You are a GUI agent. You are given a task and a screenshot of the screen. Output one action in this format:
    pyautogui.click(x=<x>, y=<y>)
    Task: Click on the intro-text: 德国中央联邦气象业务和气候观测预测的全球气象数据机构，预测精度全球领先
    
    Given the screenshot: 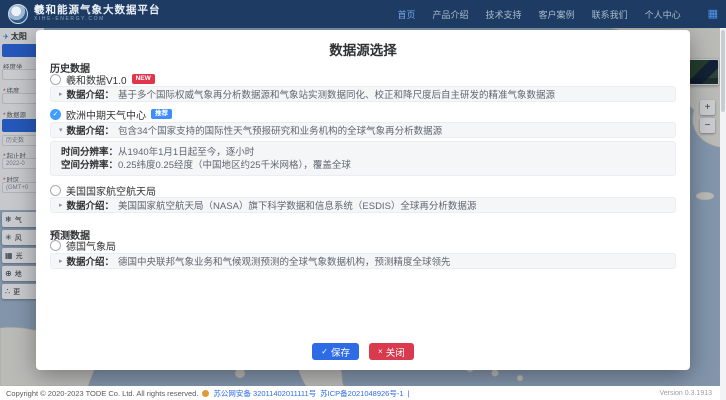 What is the action you would take?
    pyautogui.click(x=284, y=262)
    